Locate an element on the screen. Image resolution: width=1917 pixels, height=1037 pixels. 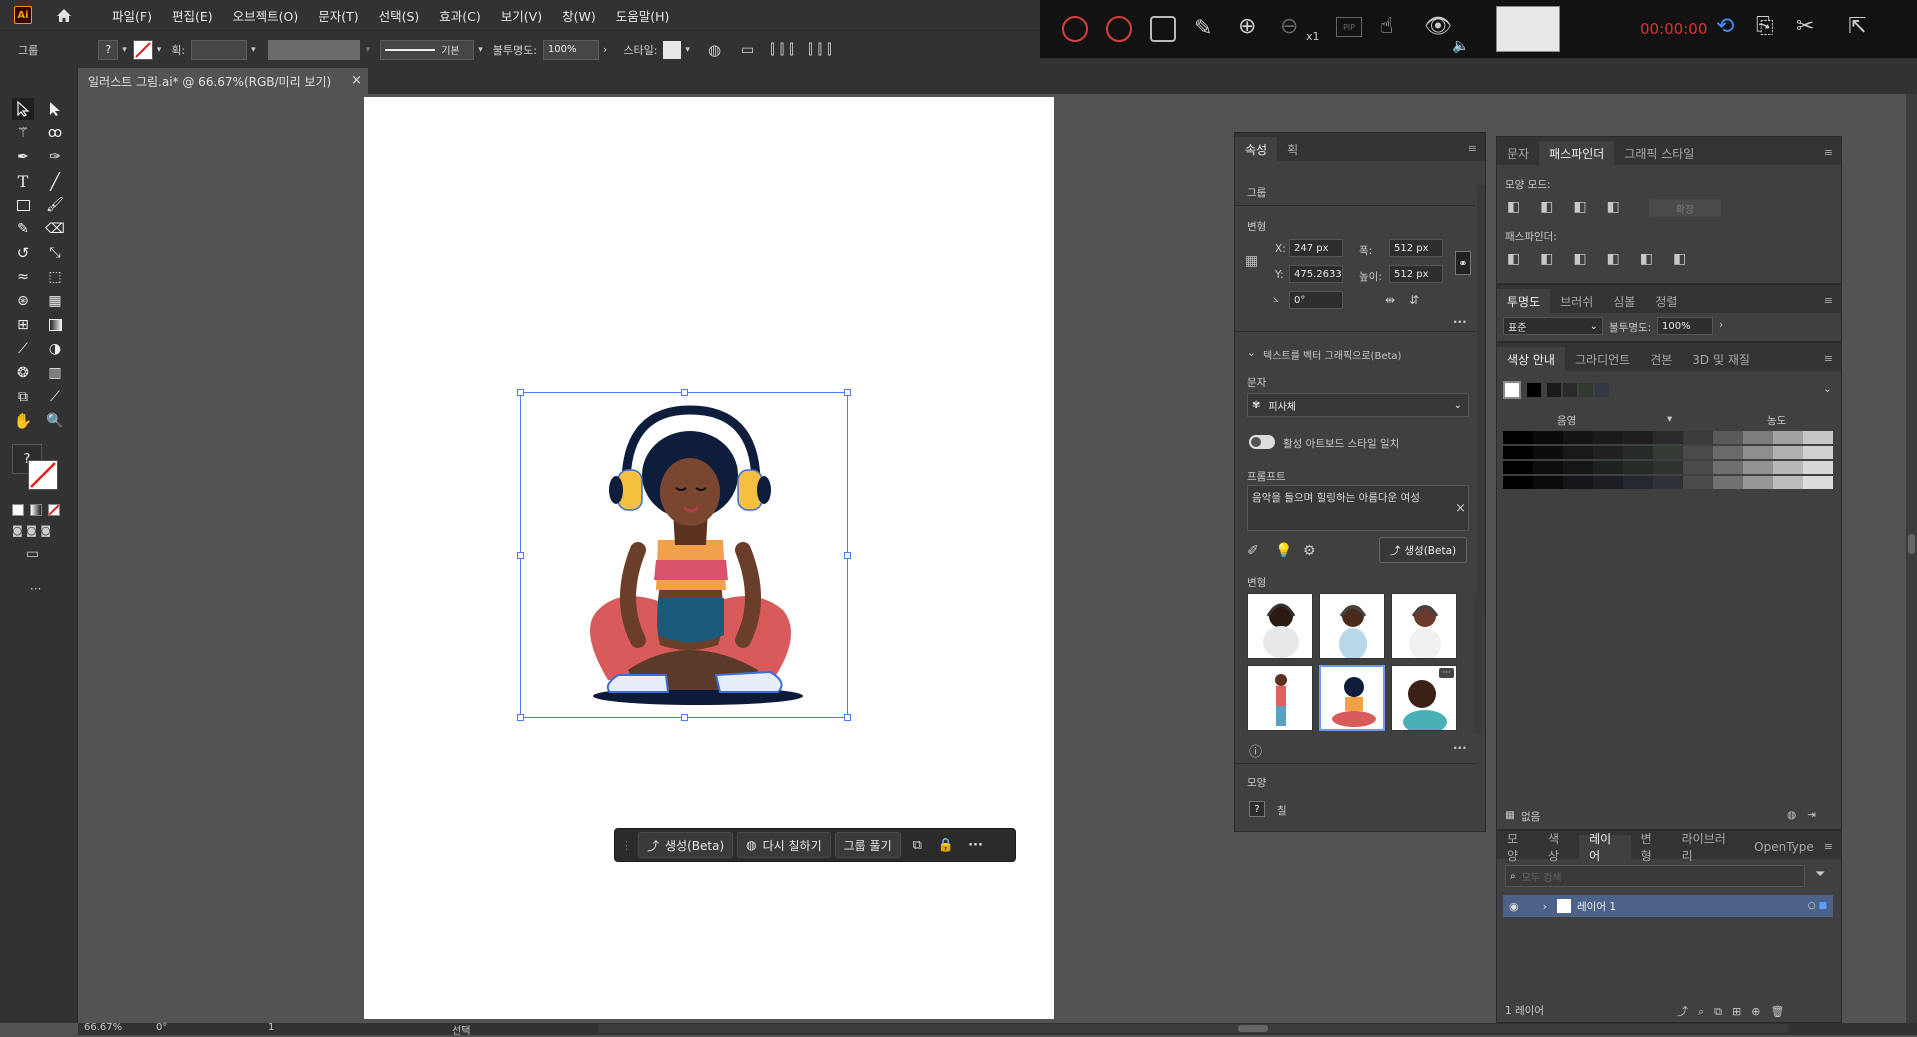
tab-gradient: 그라디언트 is located at coordinates (1602, 359).